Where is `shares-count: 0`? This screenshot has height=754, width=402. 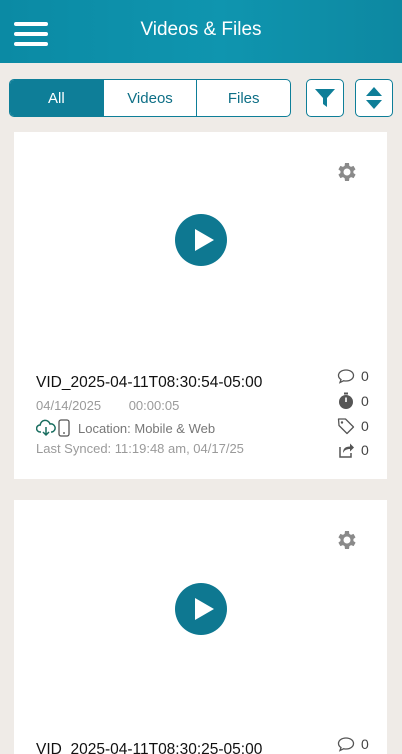
shares-count: 0 is located at coordinates (353, 450).